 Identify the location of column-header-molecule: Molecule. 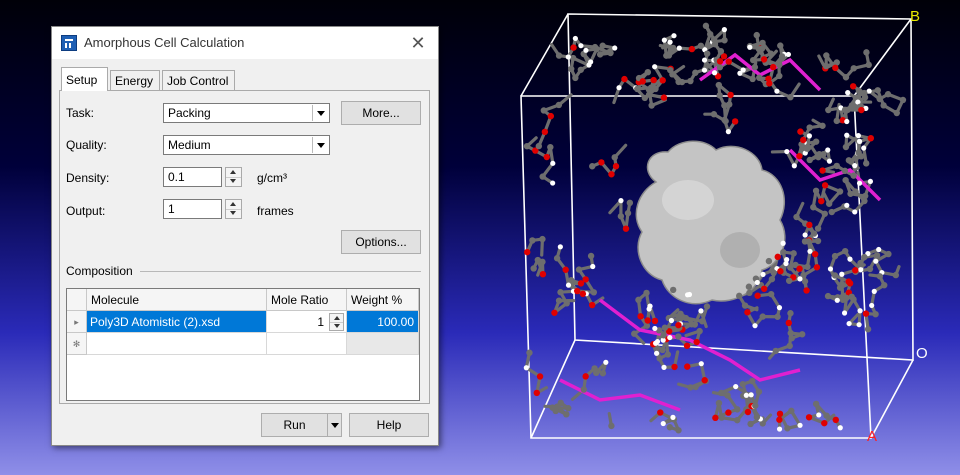
(177, 300).